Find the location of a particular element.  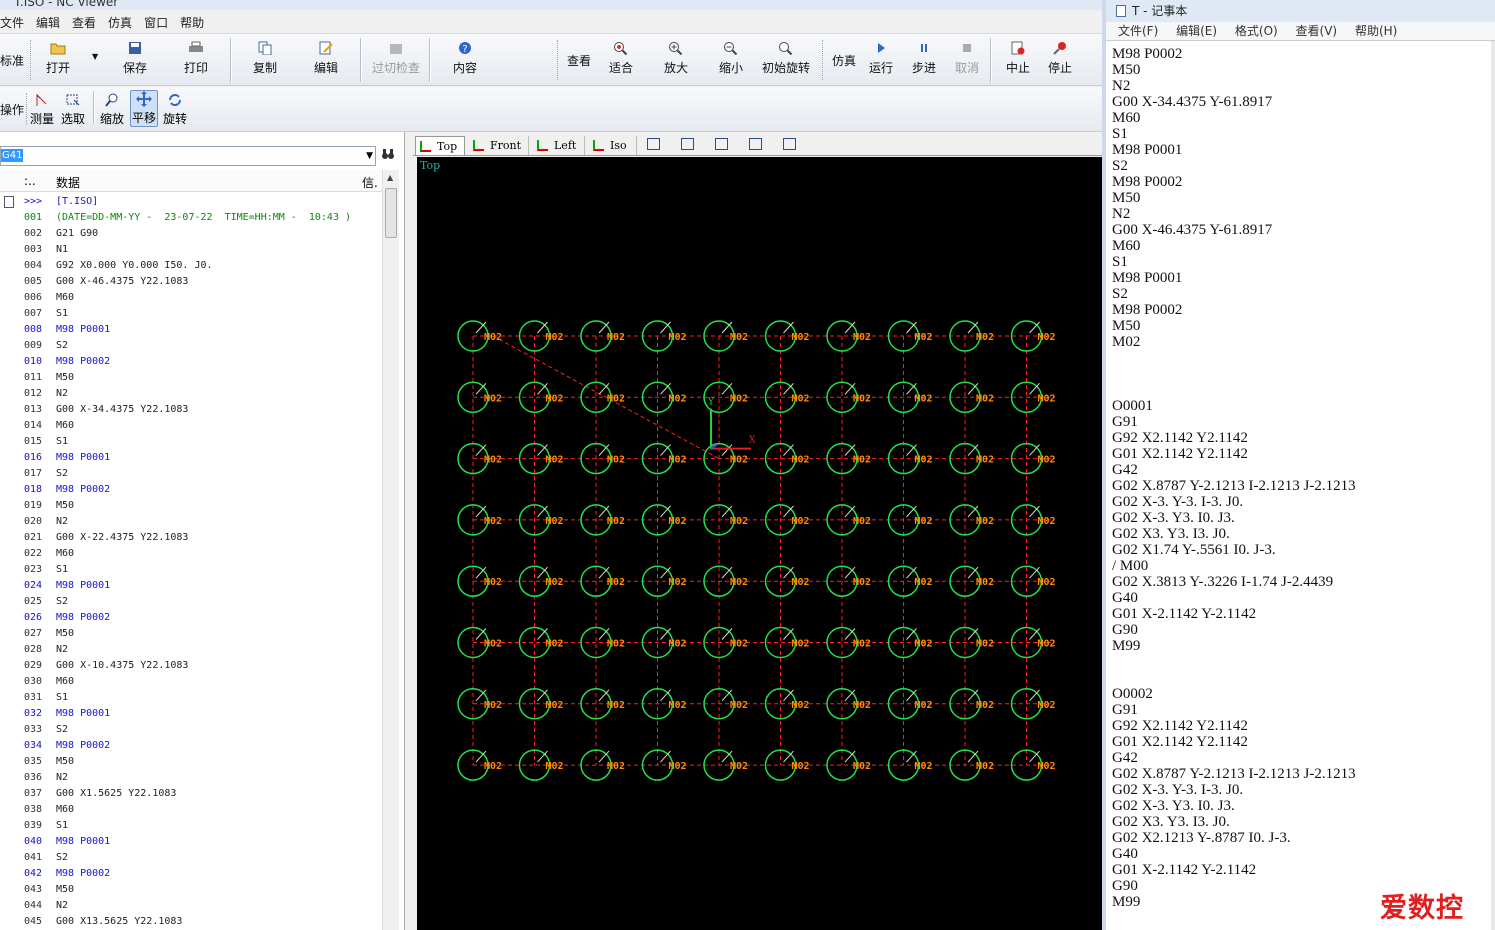

code-row: 023 S1 is located at coordinates (191, 570).